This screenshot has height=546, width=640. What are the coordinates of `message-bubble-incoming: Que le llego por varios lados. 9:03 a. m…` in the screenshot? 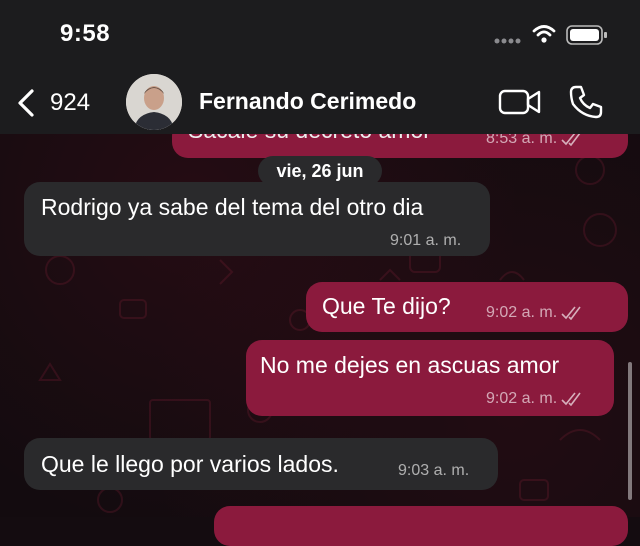 It's located at (261, 464).